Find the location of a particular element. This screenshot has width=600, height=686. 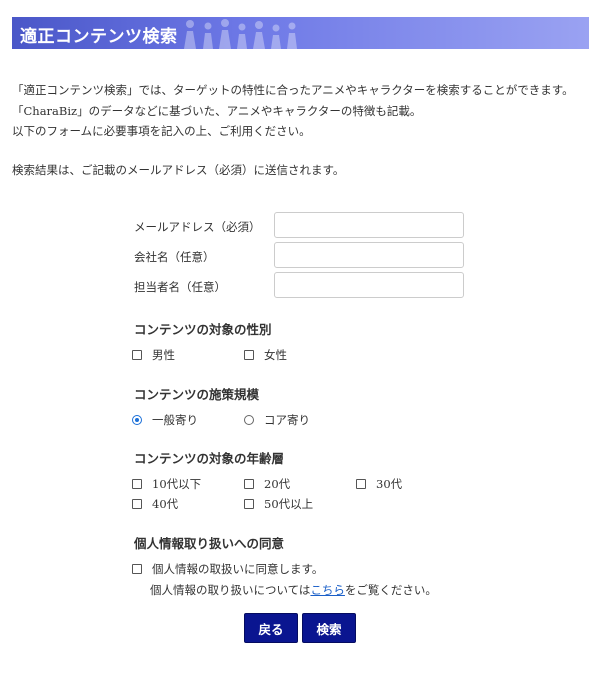

female-checkbox is located at coordinates (249, 355).